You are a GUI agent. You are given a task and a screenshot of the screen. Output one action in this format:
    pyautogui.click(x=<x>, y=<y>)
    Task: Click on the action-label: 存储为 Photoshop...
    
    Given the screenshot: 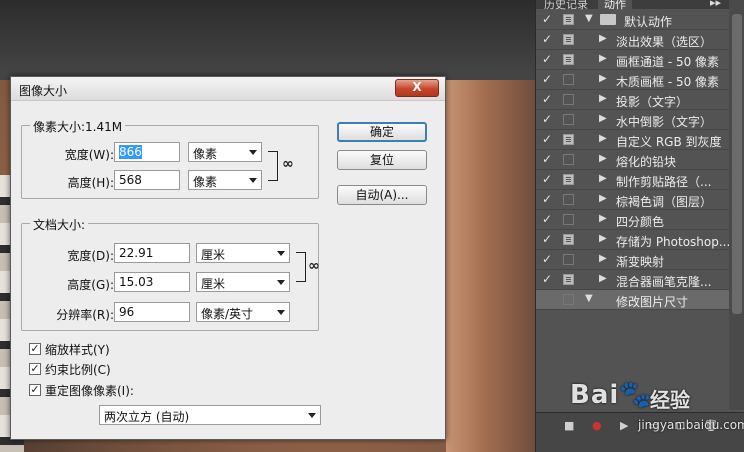 What is the action you would take?
    pyautogui.click(x=673, y=242)
    